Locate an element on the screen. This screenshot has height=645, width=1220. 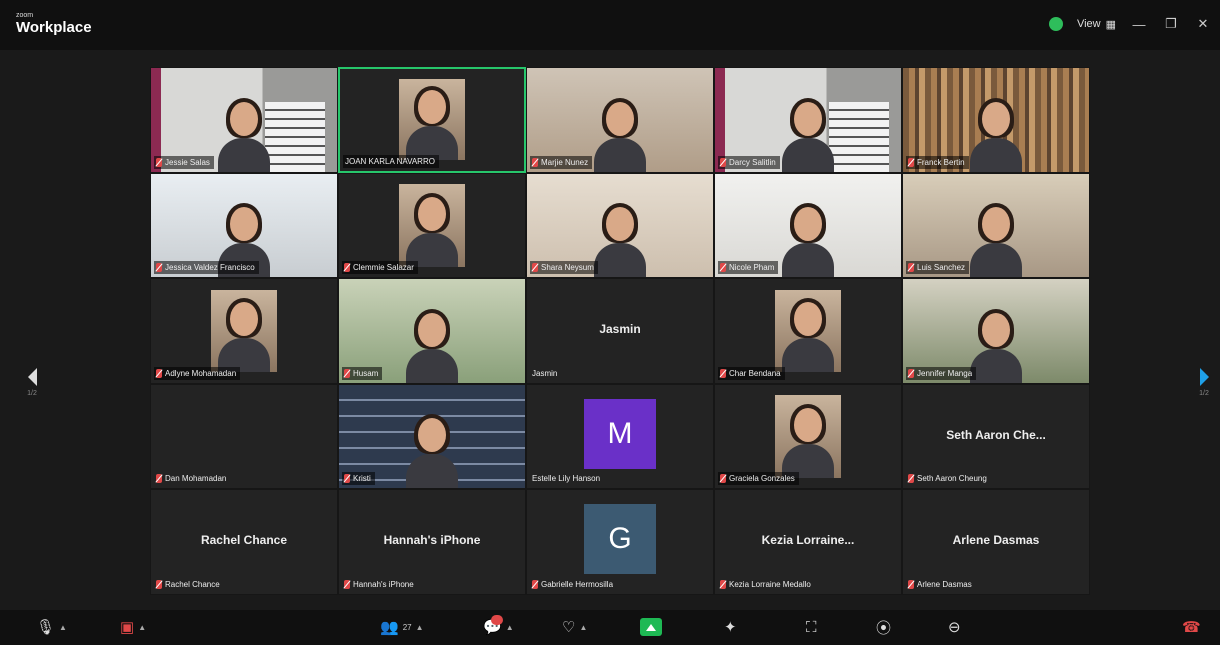
arrow-right-icon is located at coordinates (1204, 377).